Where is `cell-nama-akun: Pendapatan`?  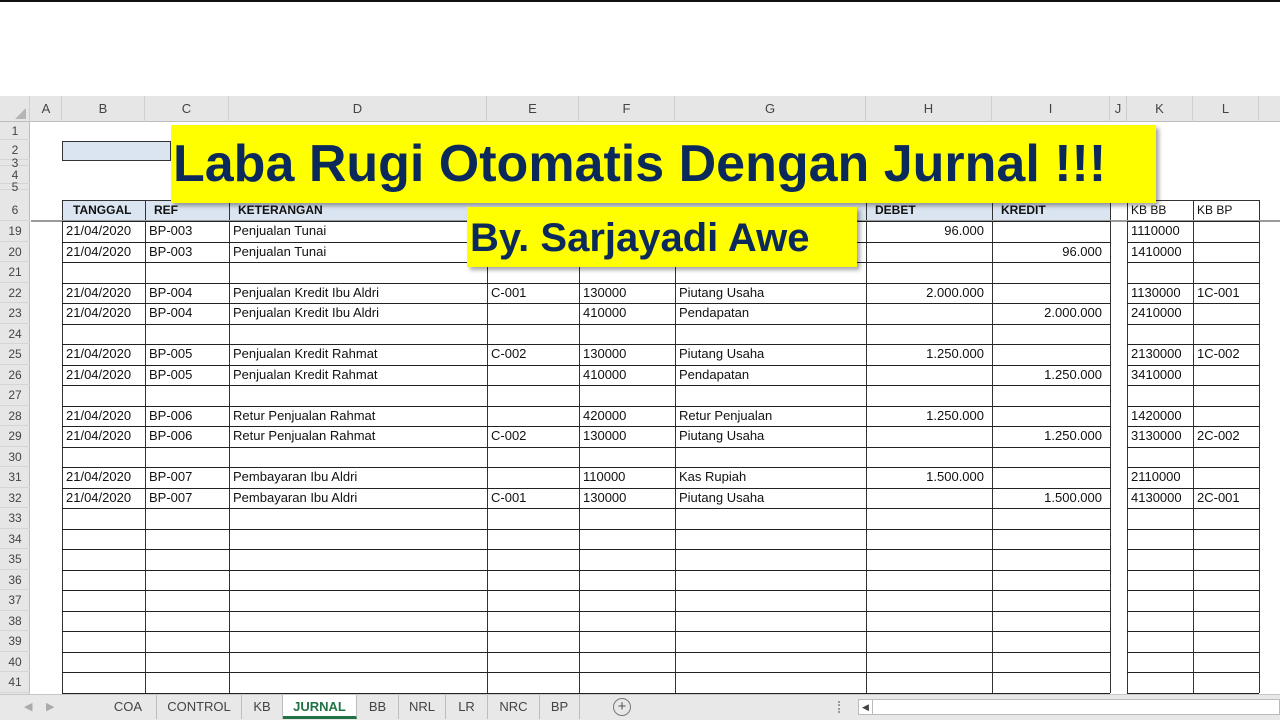
cell-nama-akun: Pendapatan is located at coordinates (771, 313).